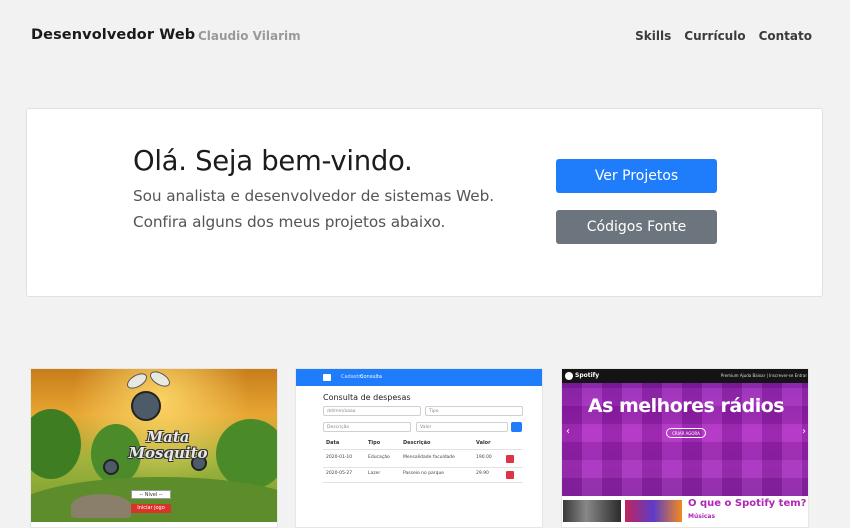 The height and width of the screenshot is (528, 850). What do you see at coordinates (367, 397) in the screenshot?
I see `expenses-title: Consulta de despesas` at bounding box center [367, 397].